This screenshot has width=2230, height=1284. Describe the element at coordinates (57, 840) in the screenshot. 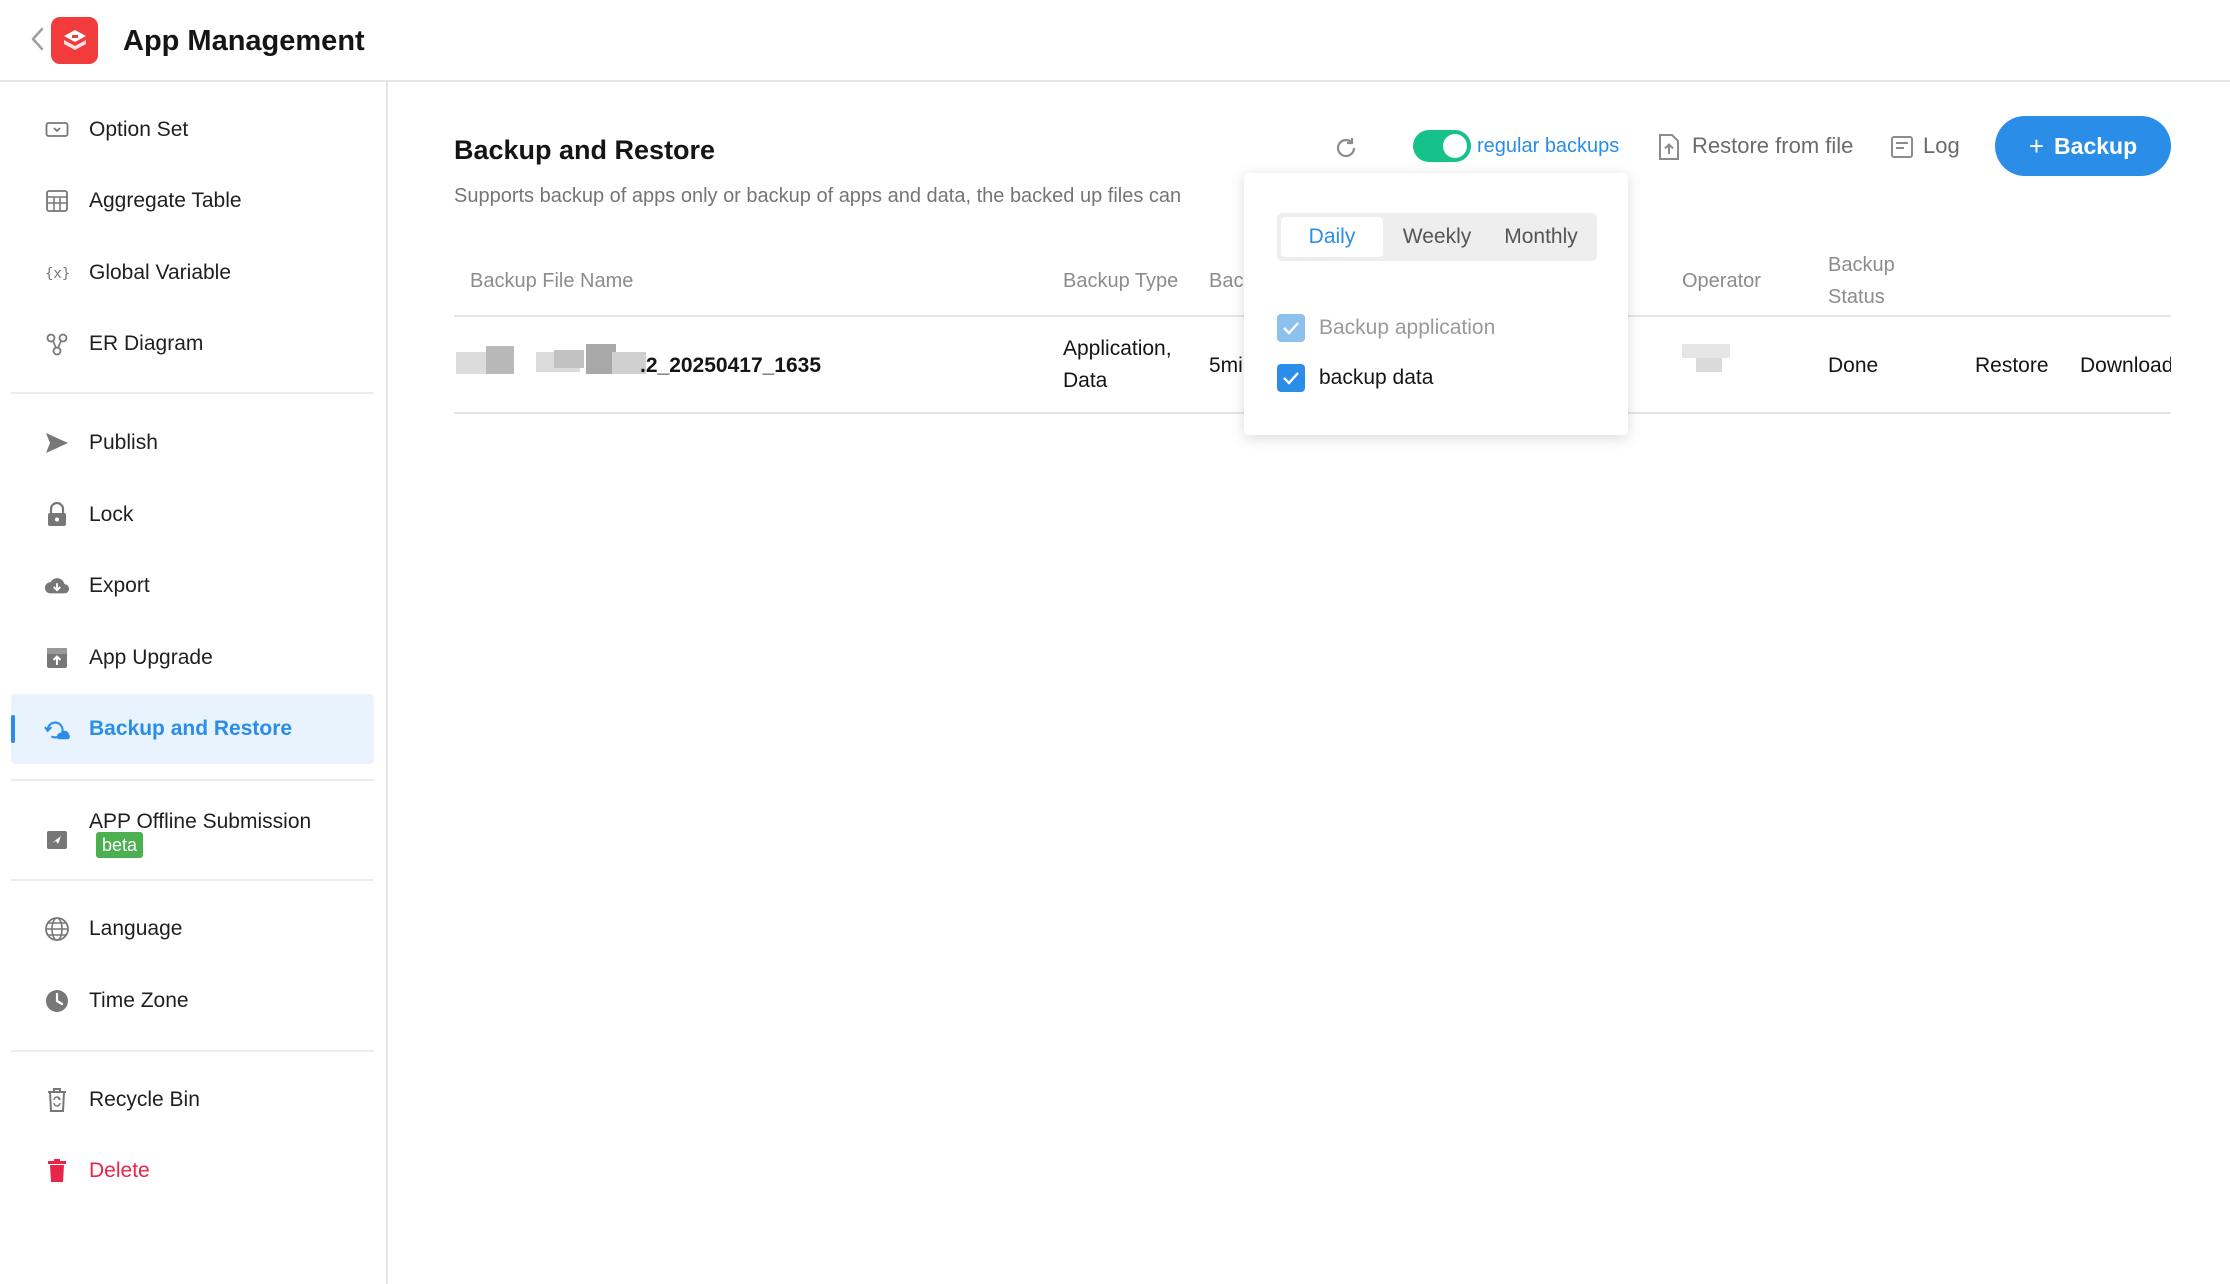

I see `offline-submission-icon` at that location.